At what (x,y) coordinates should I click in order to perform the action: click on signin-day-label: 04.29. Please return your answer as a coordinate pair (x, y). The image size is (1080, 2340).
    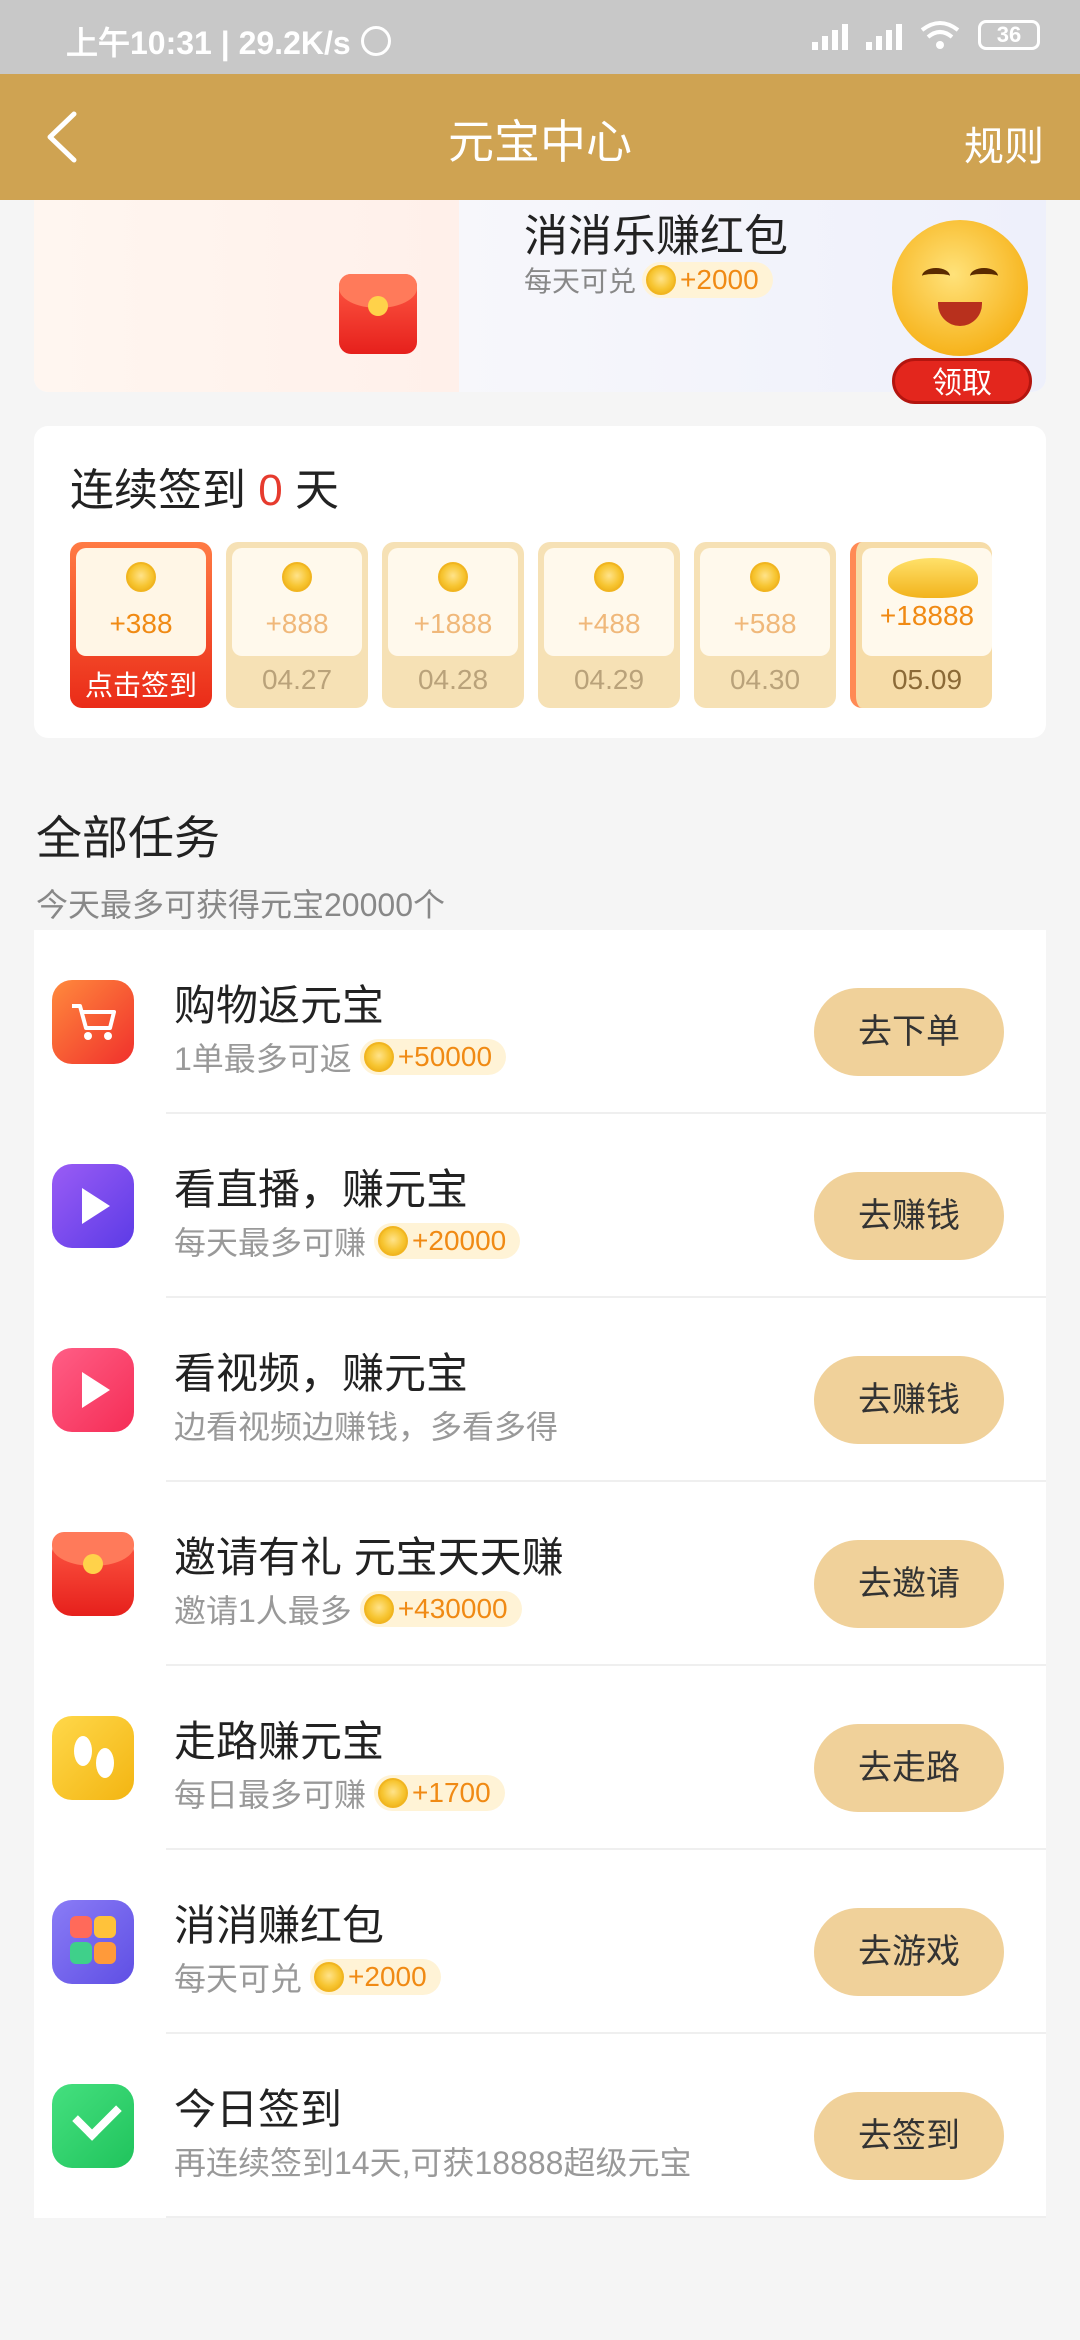
    Looking at the image, I should click on (609, 679).